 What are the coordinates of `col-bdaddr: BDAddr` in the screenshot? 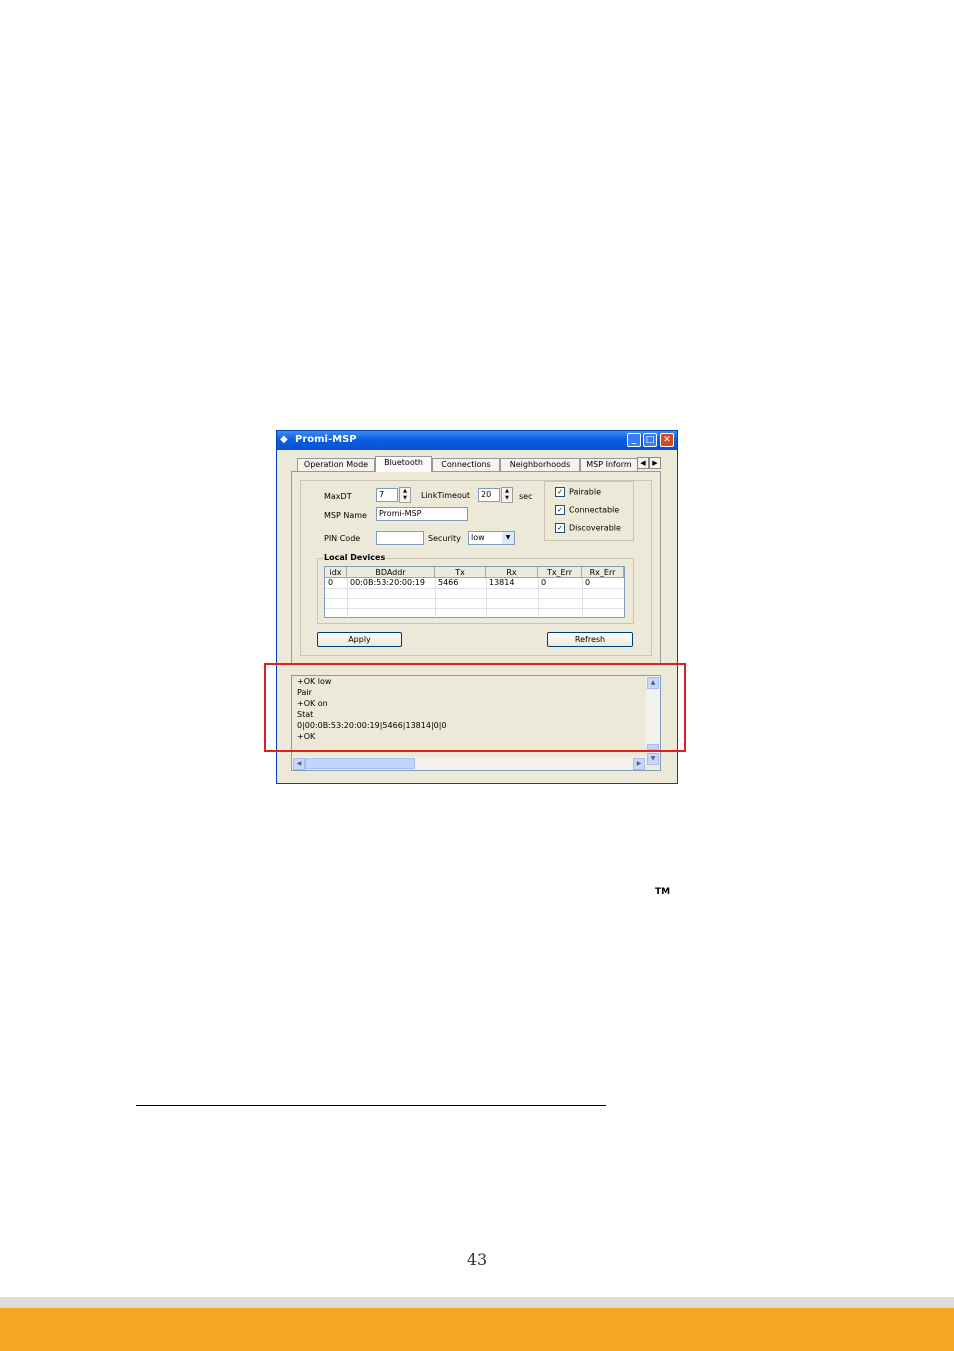 It's located at (391, 572).